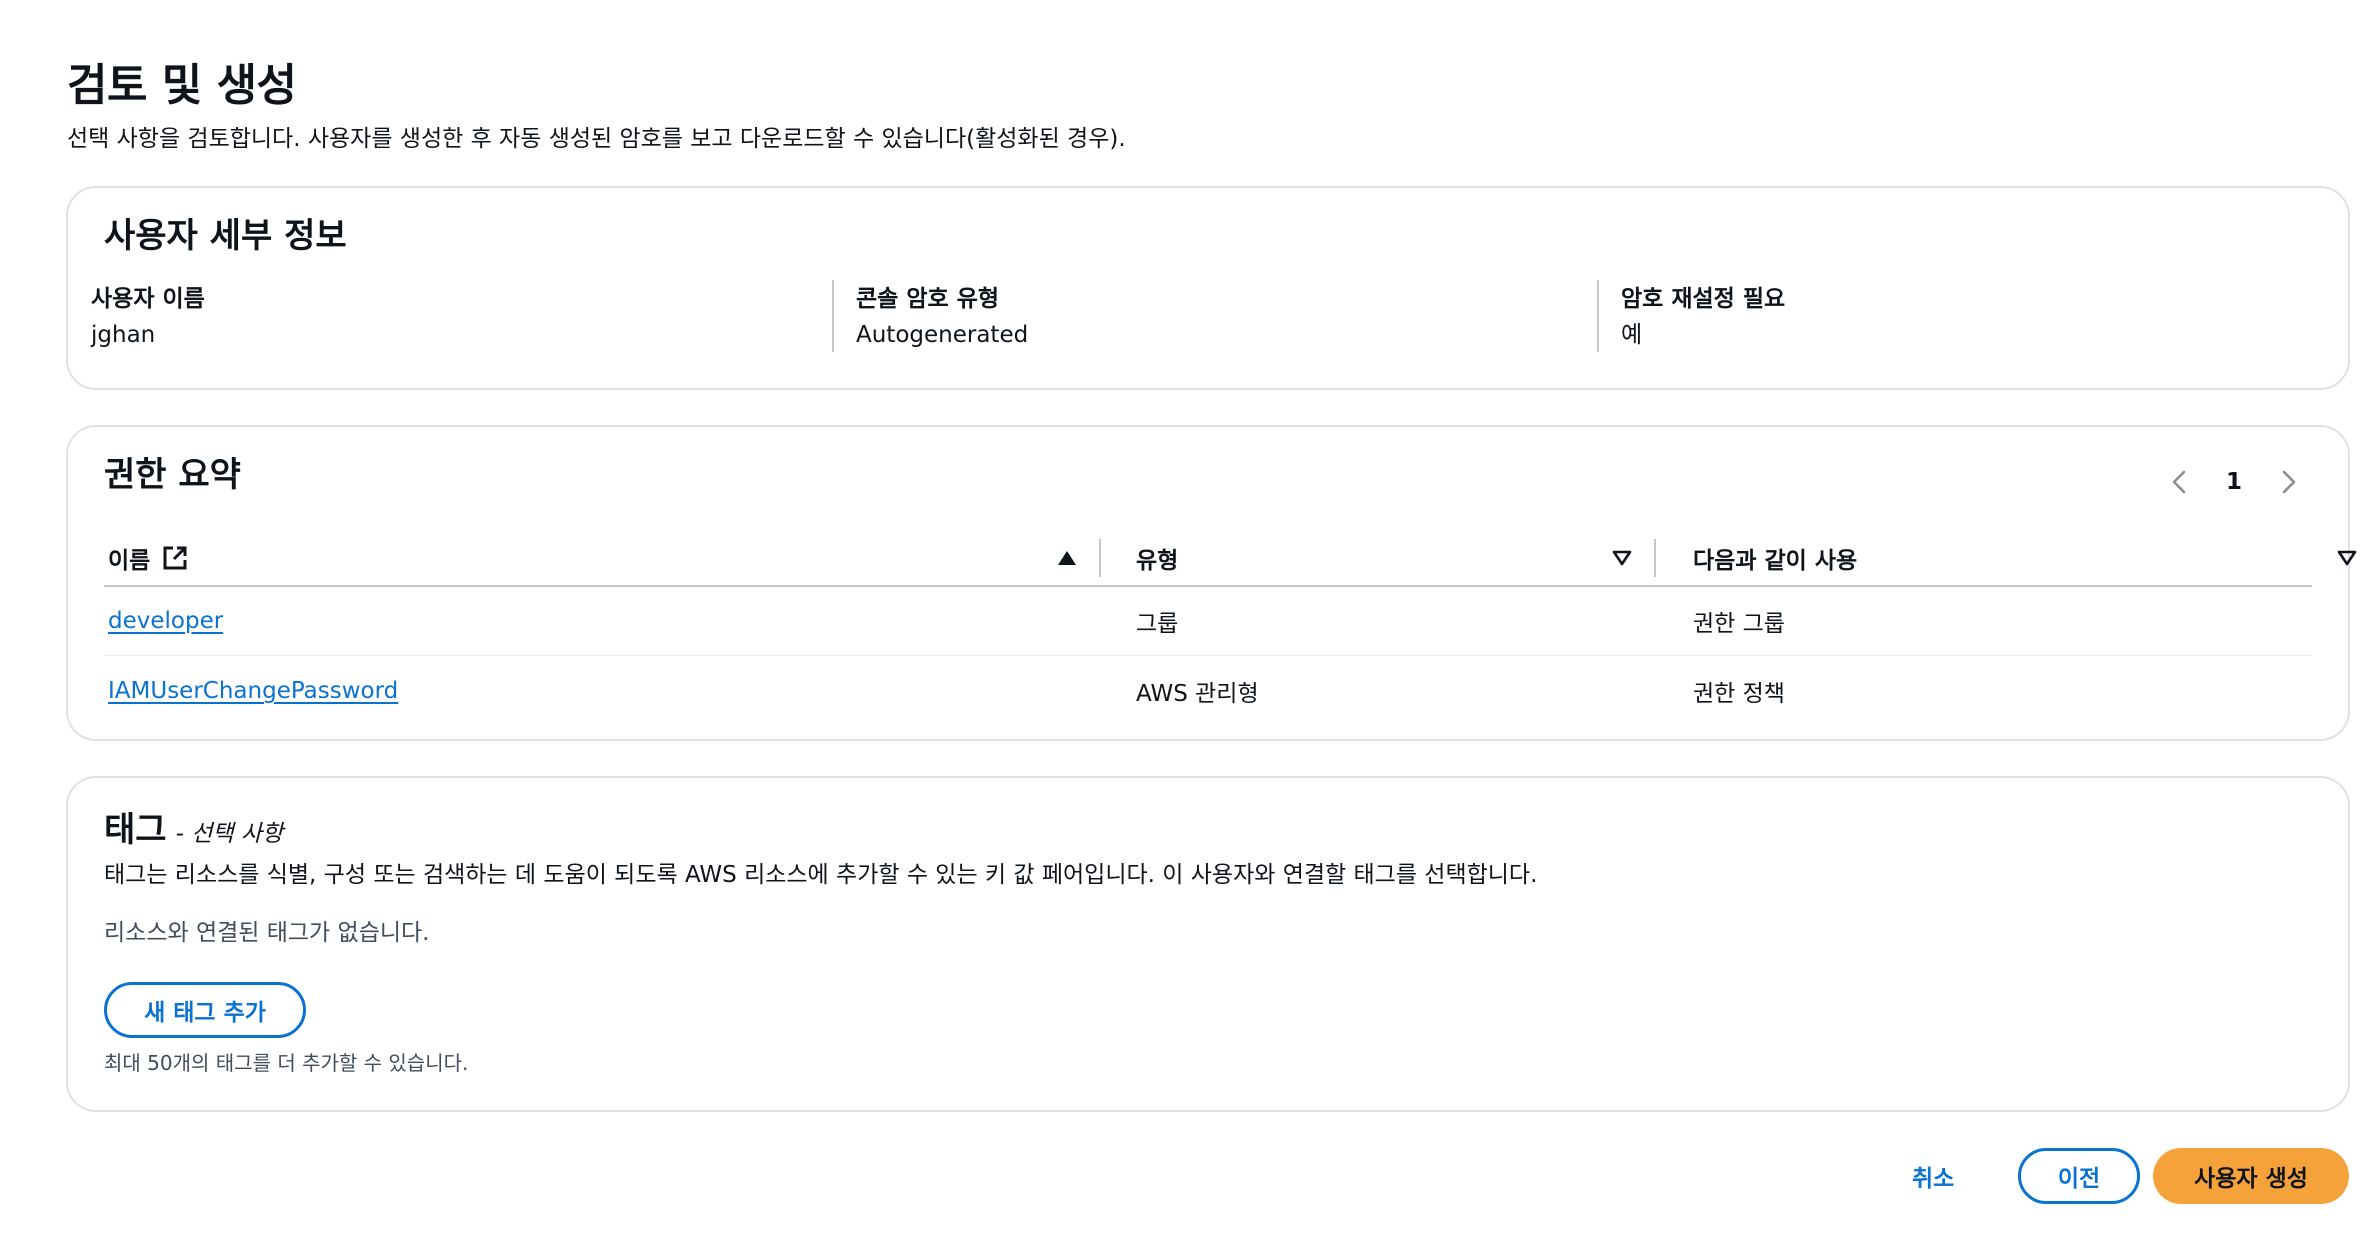  Describe the element at coordinates (175, 558) in the screenshot. I see `external-link-icon` at that location.